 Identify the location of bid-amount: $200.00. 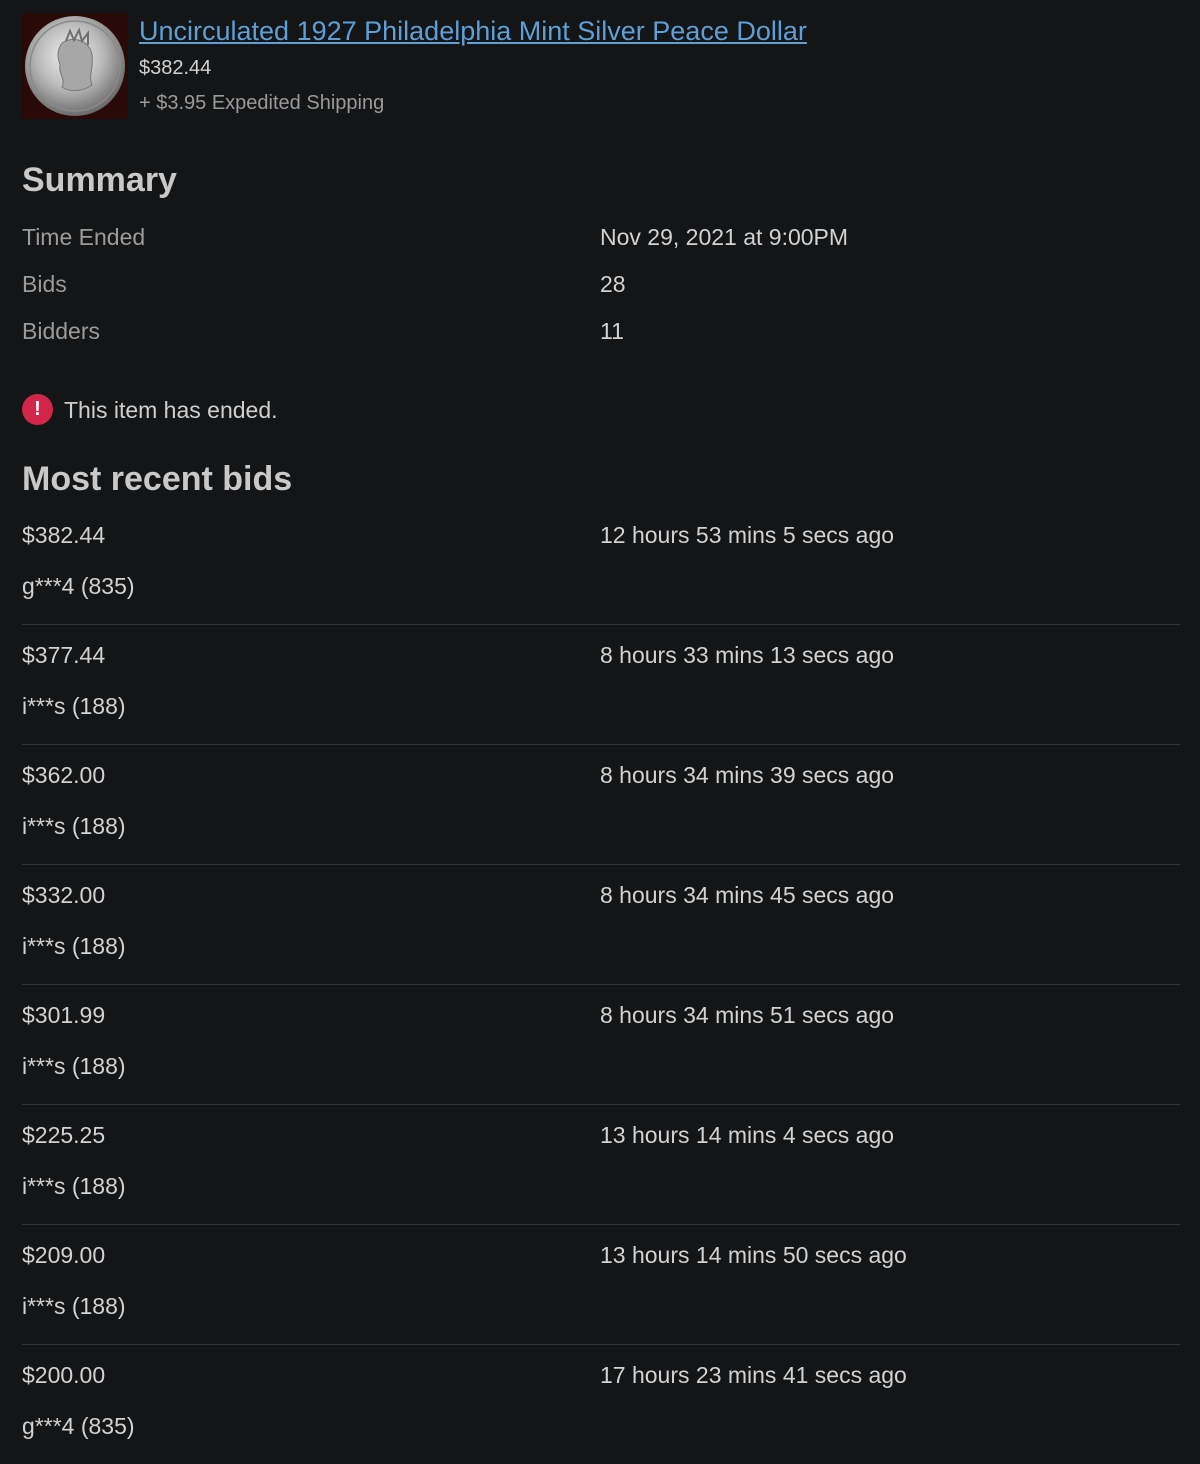
(64, 1375).